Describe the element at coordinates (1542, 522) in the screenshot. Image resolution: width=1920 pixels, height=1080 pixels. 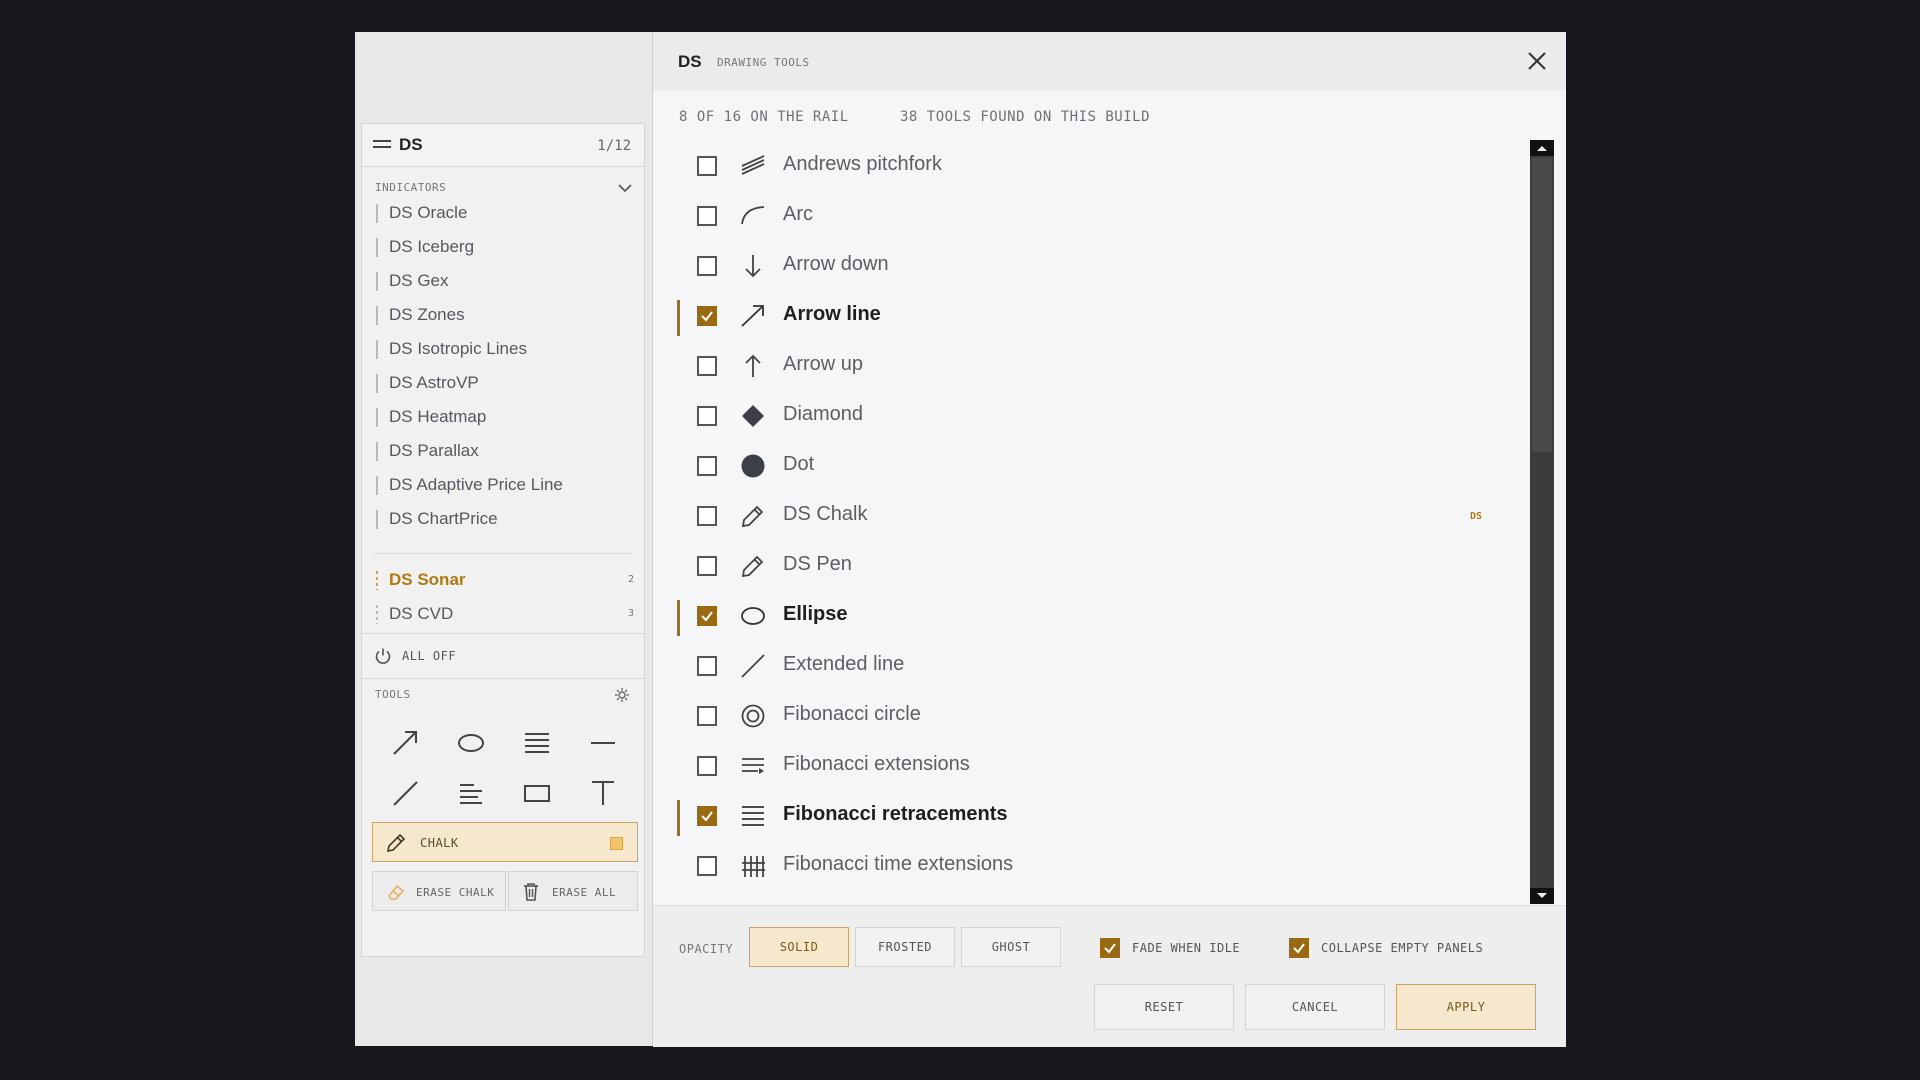
I see `scrollbar` at that location.